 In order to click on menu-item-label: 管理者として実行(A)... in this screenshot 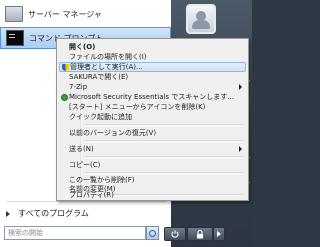, I will do `click(106, 67)`.